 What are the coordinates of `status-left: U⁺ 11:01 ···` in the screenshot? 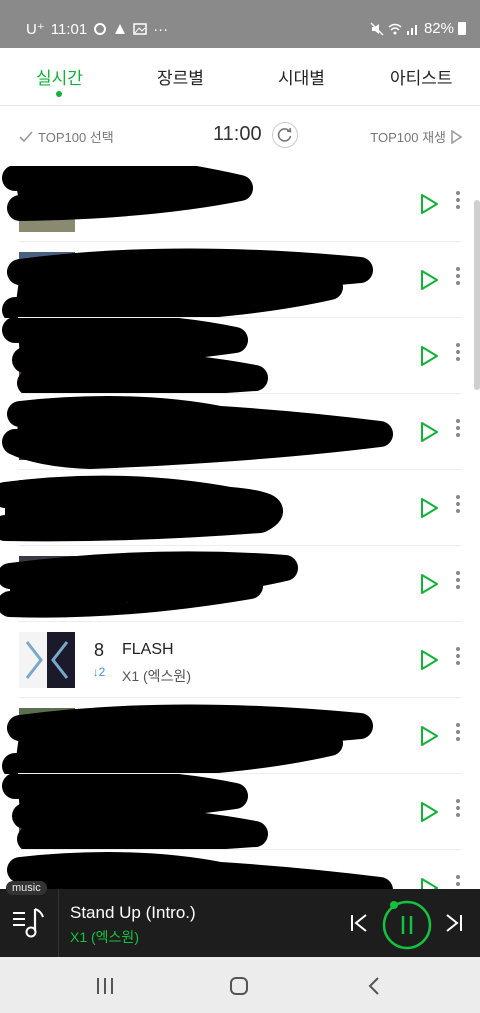 It's located at (97, 29).